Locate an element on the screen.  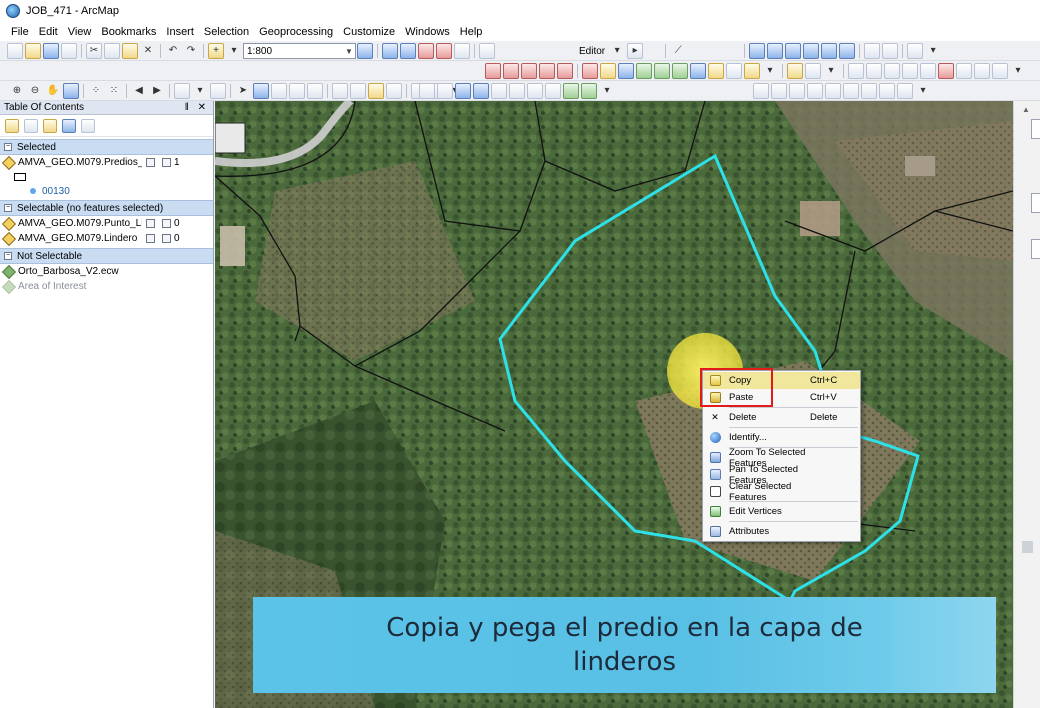
edit-vertices-toolbar-icon is located at coordinates (757, 51).